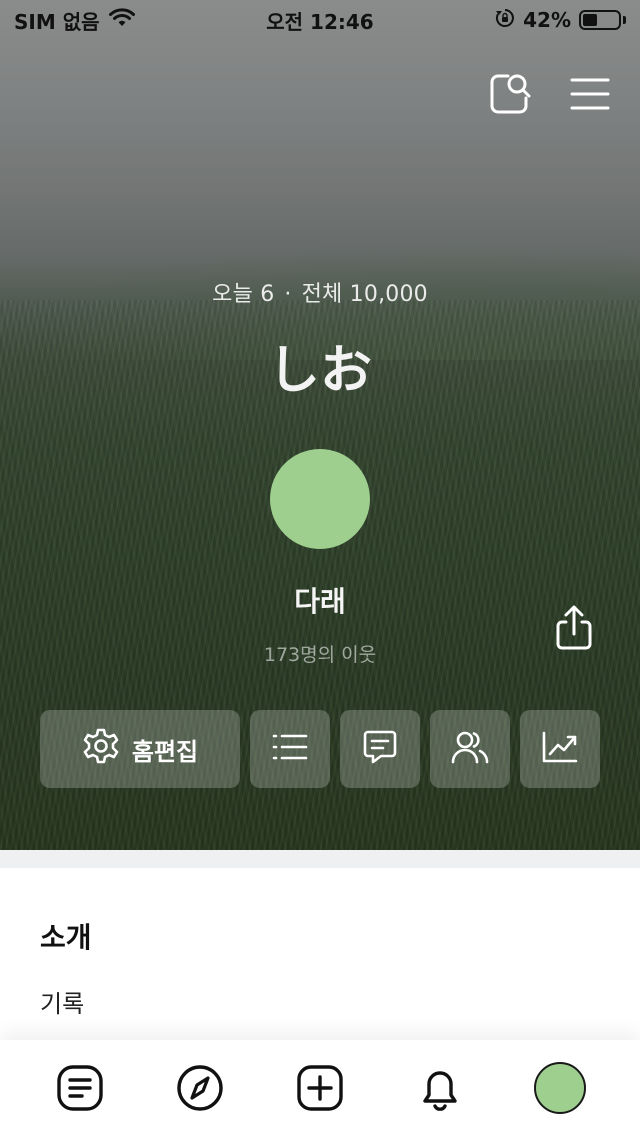 This screenshot has width=640, height=1136. What do you see at coordinates (101, 749) in the screenshot?
I see `gear-icon` at bounding box center [101, 749].